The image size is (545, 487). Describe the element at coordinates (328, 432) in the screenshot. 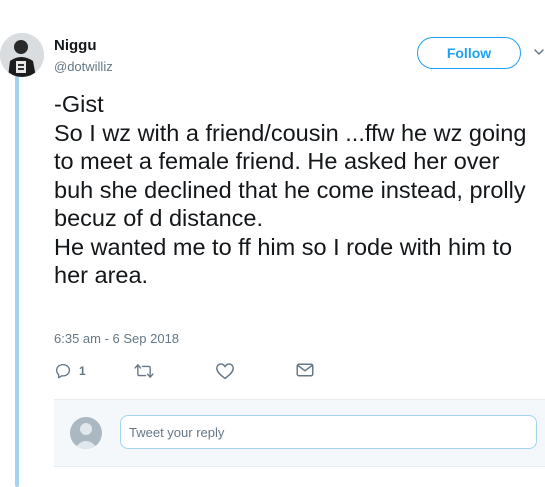

I see `reply-input` at that location.